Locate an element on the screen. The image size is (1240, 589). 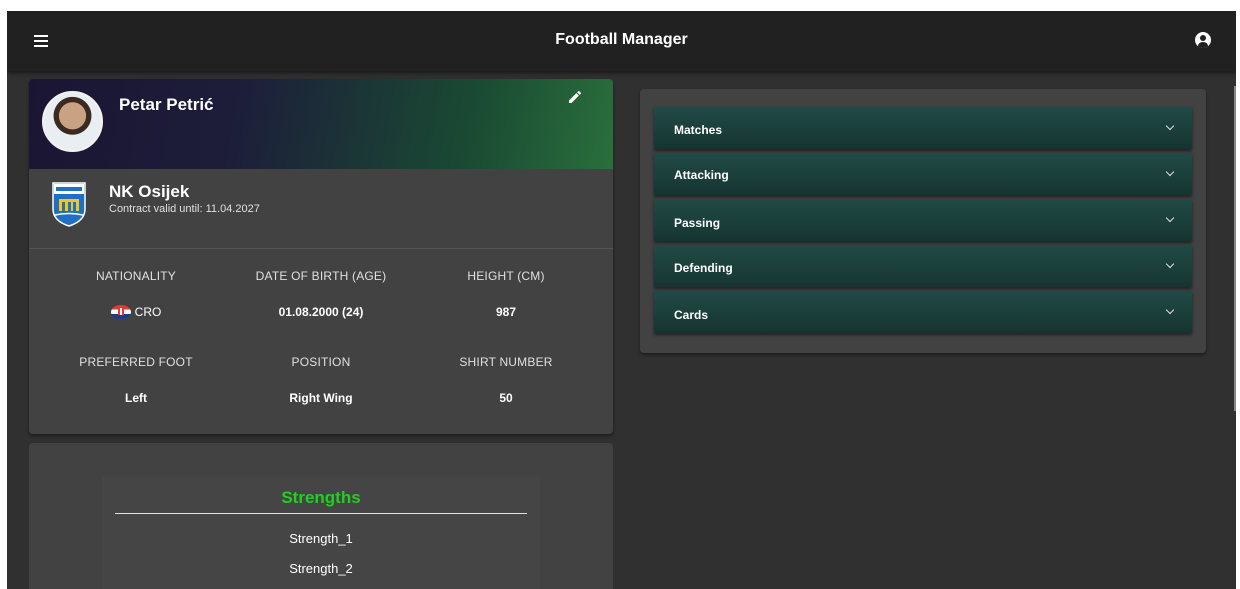
date-of-birth-field: DATE OF BIRTH (AGE) 01.08.2000 (24) is located at coordinates (321, 294).